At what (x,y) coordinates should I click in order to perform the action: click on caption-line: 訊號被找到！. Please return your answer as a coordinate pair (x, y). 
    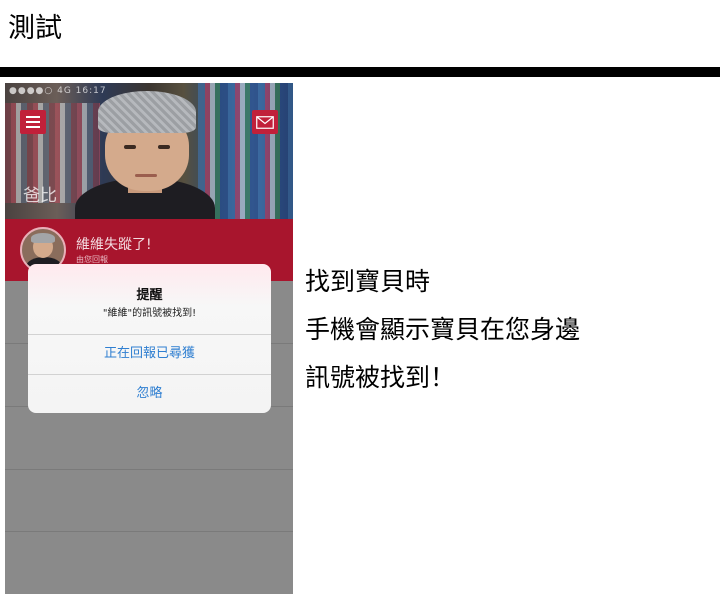
    Looking at the image, I should click on (380, 377).